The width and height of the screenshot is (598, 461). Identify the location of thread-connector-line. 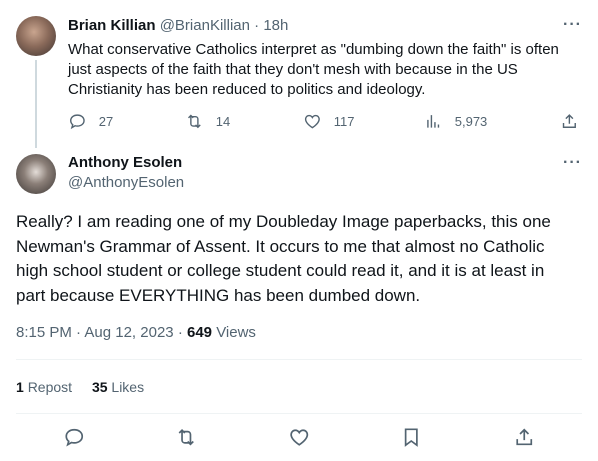
(36, 104).